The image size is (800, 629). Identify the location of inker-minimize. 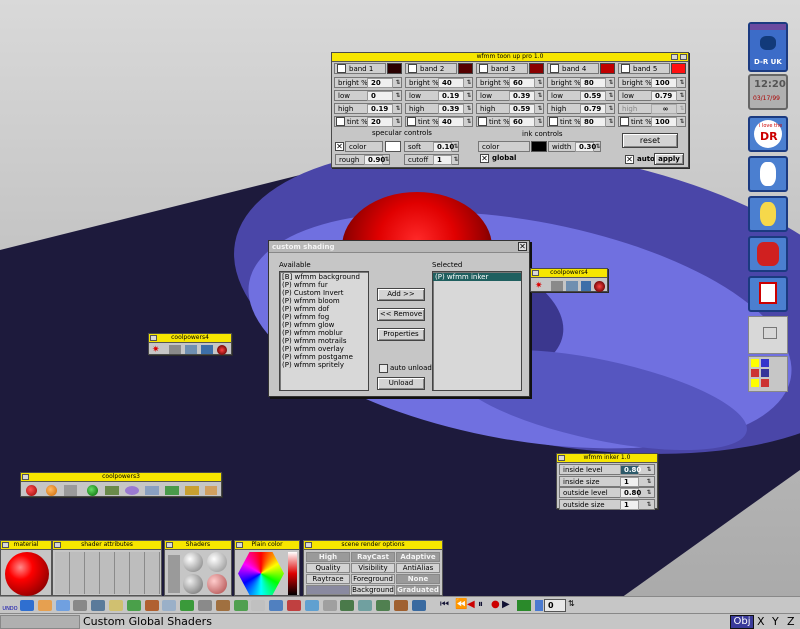
(561, 458).